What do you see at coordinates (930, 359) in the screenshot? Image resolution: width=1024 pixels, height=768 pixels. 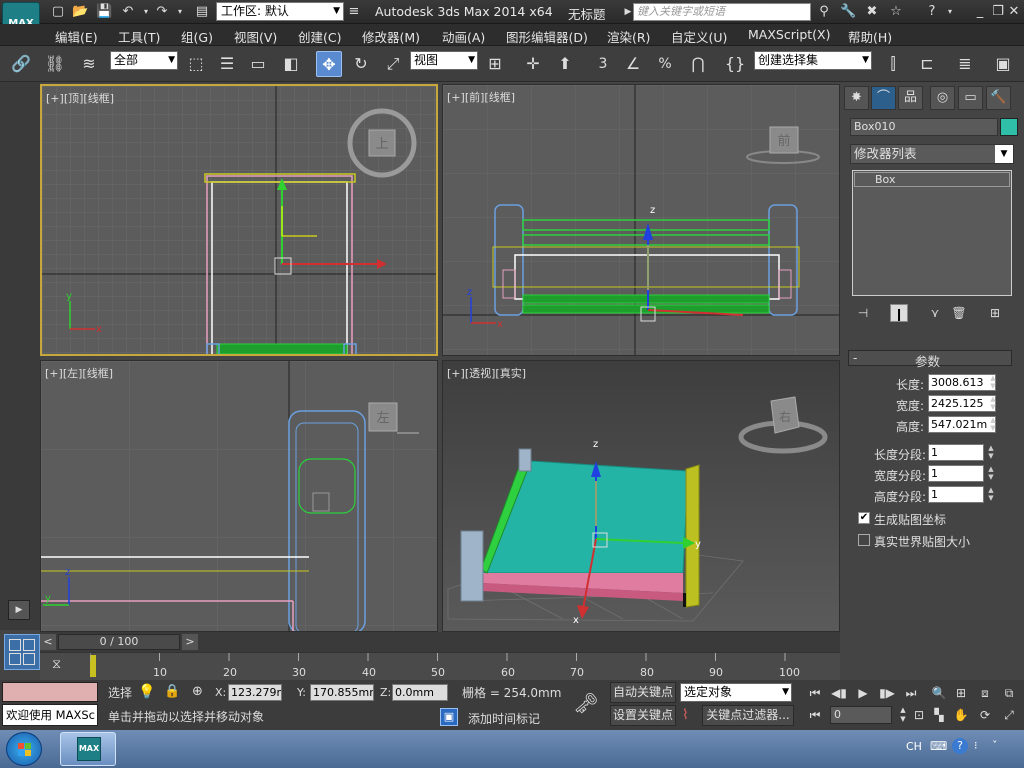 I see `parameters-rollout-header: - 参数` at bounding box center [930, 359].